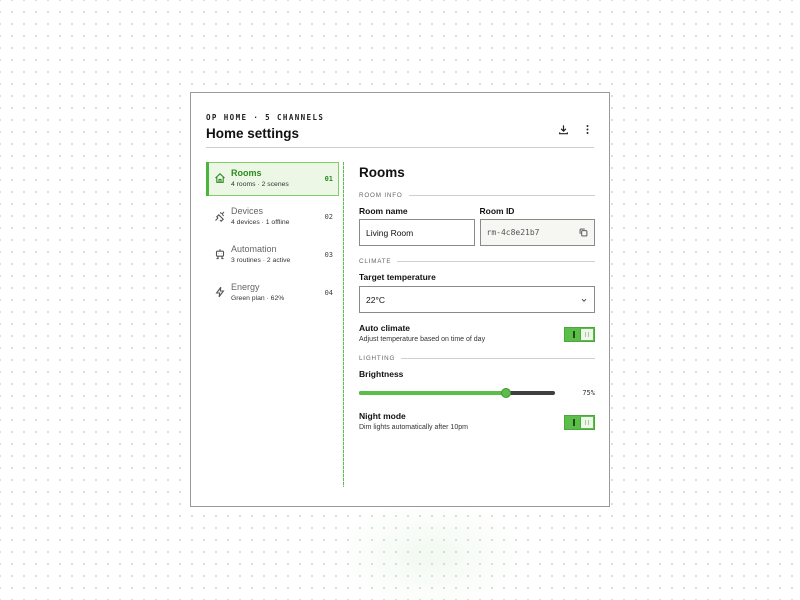 The width and height of the screenshot is (800, 600). What do you see at coordinates (575, 129) in the screenshot?
I see `header-actions` at bounding box center [575, 129].